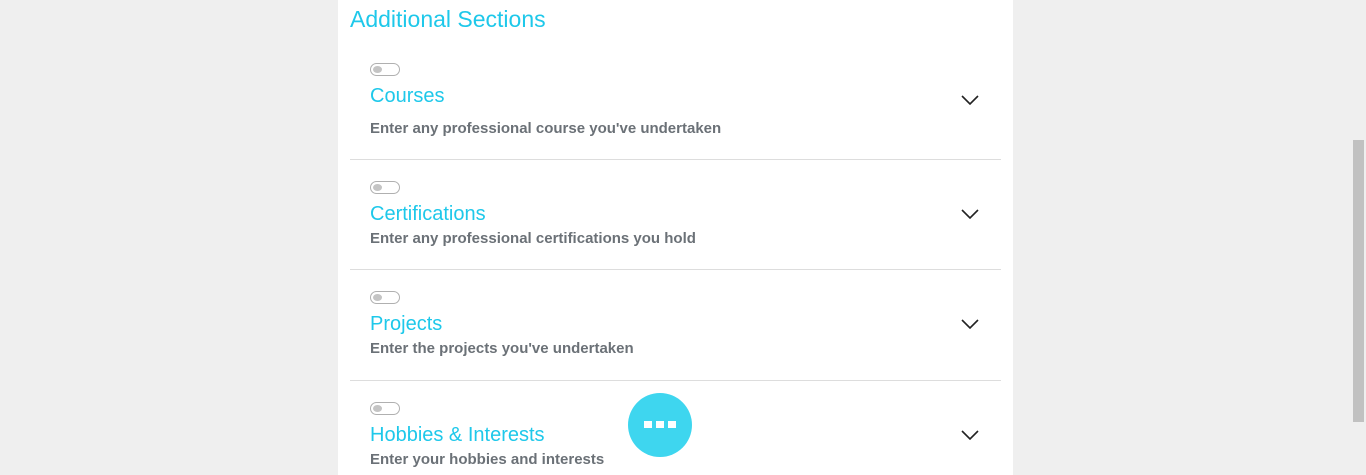 The width and height of the screenshot is (1366, 475). Describe the element at coordinates (428, 214) in the screenshot. I see `section-title-certifications: Certifications` at that location.